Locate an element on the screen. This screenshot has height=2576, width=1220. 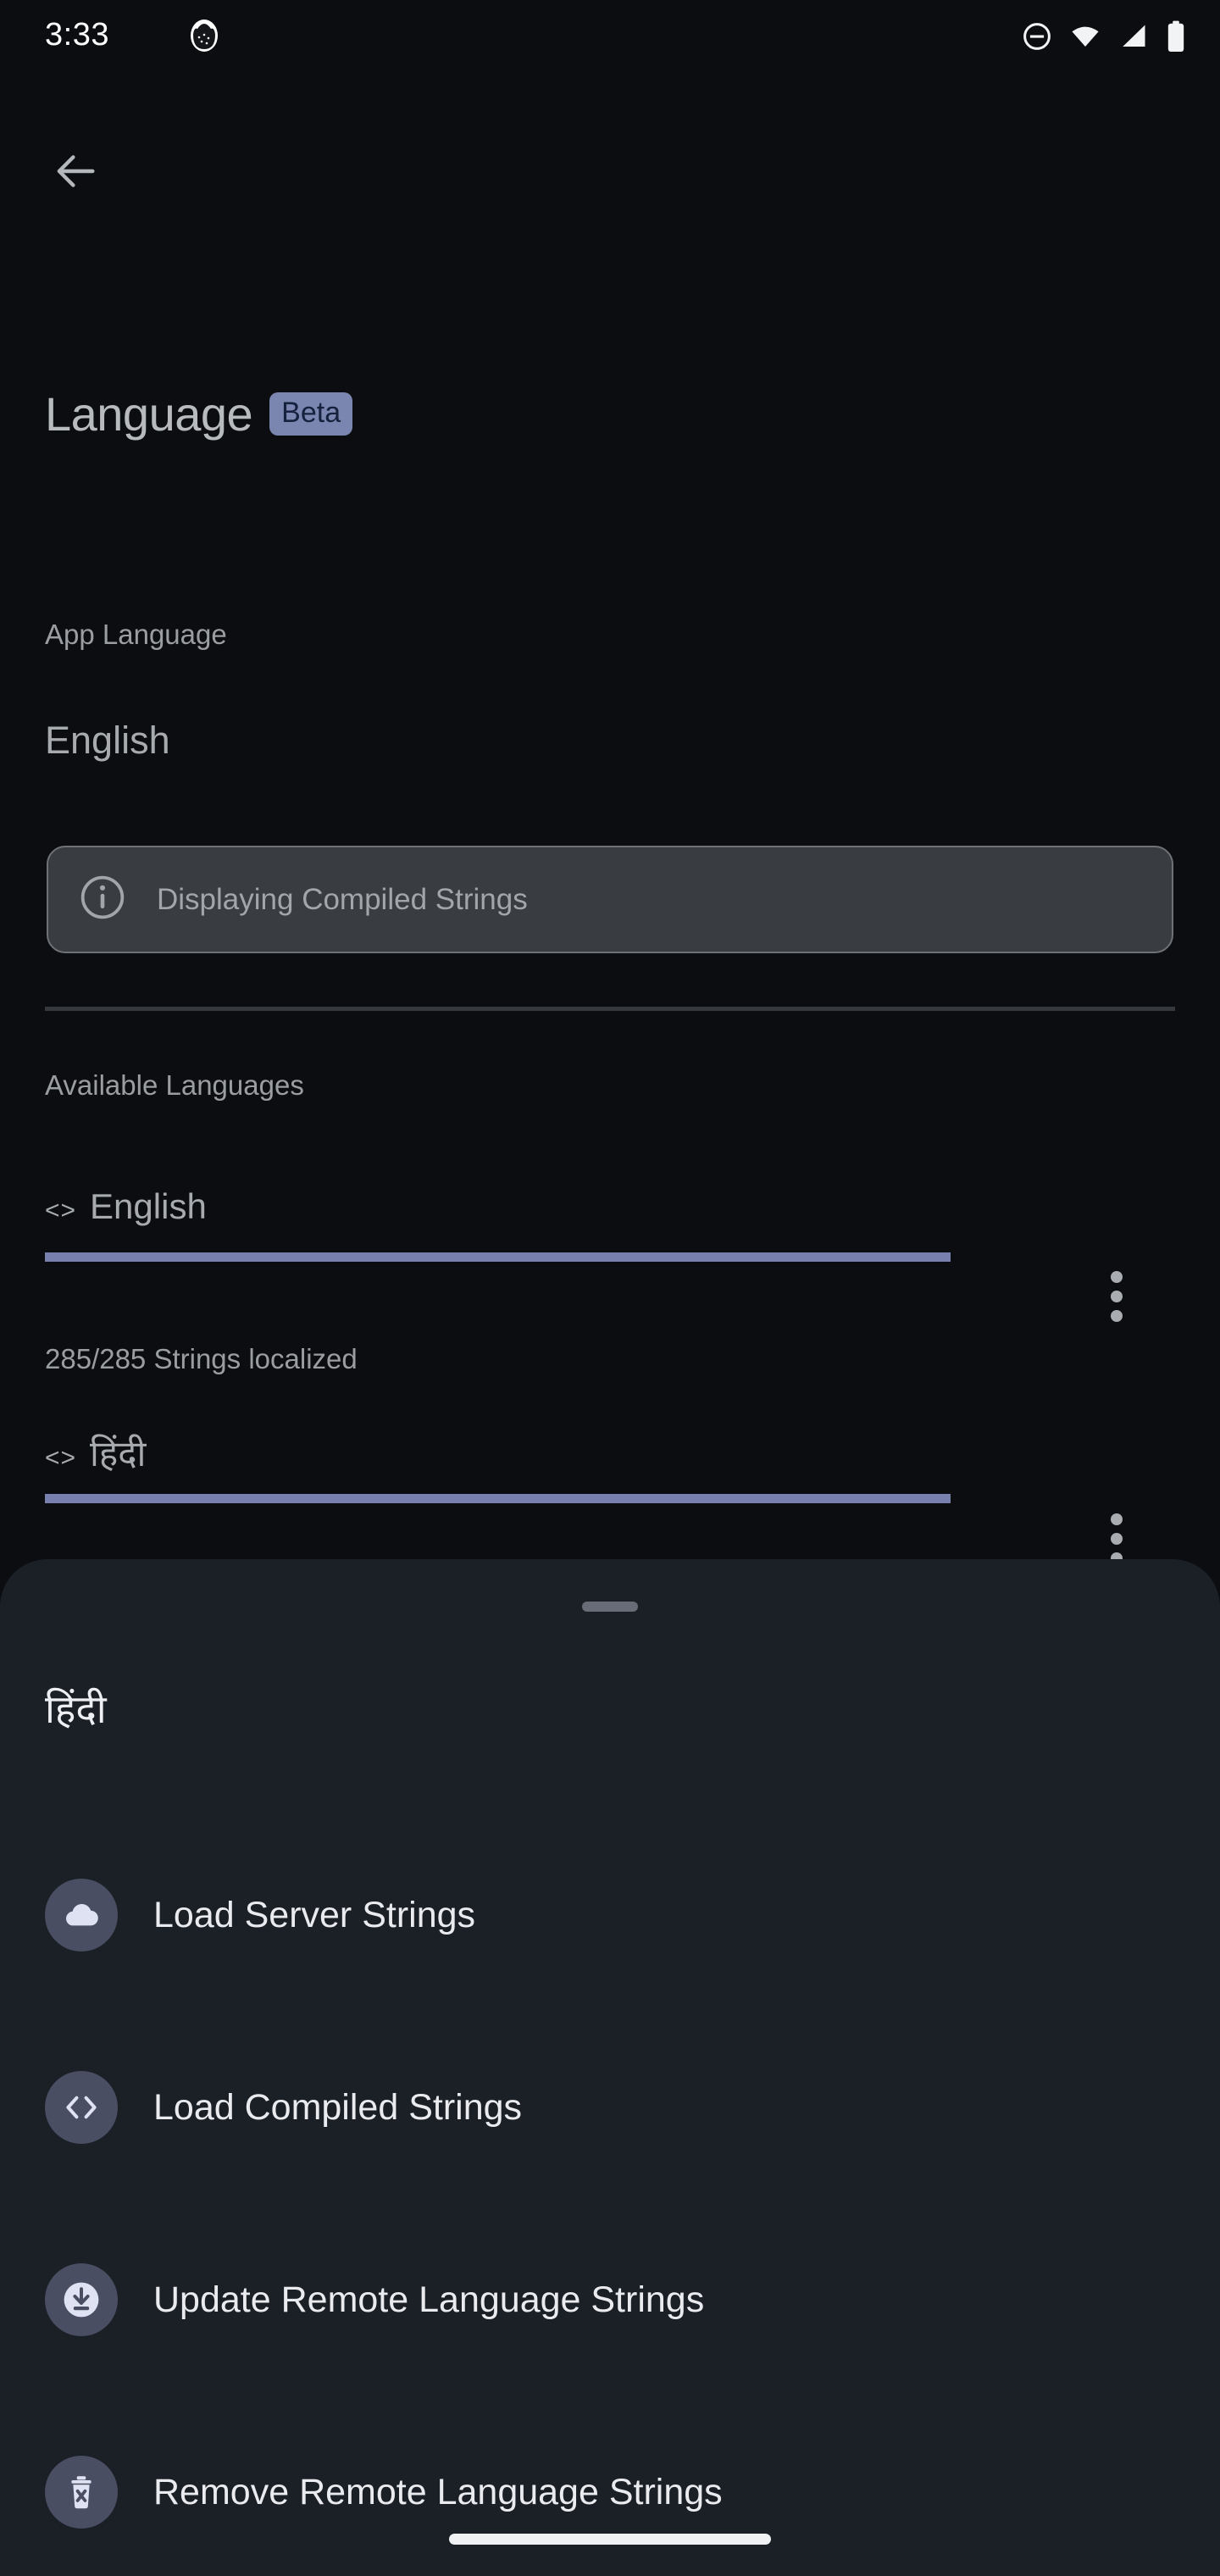
language-name-hindi: <> हिंदी is located at coordinates (95, 1453).